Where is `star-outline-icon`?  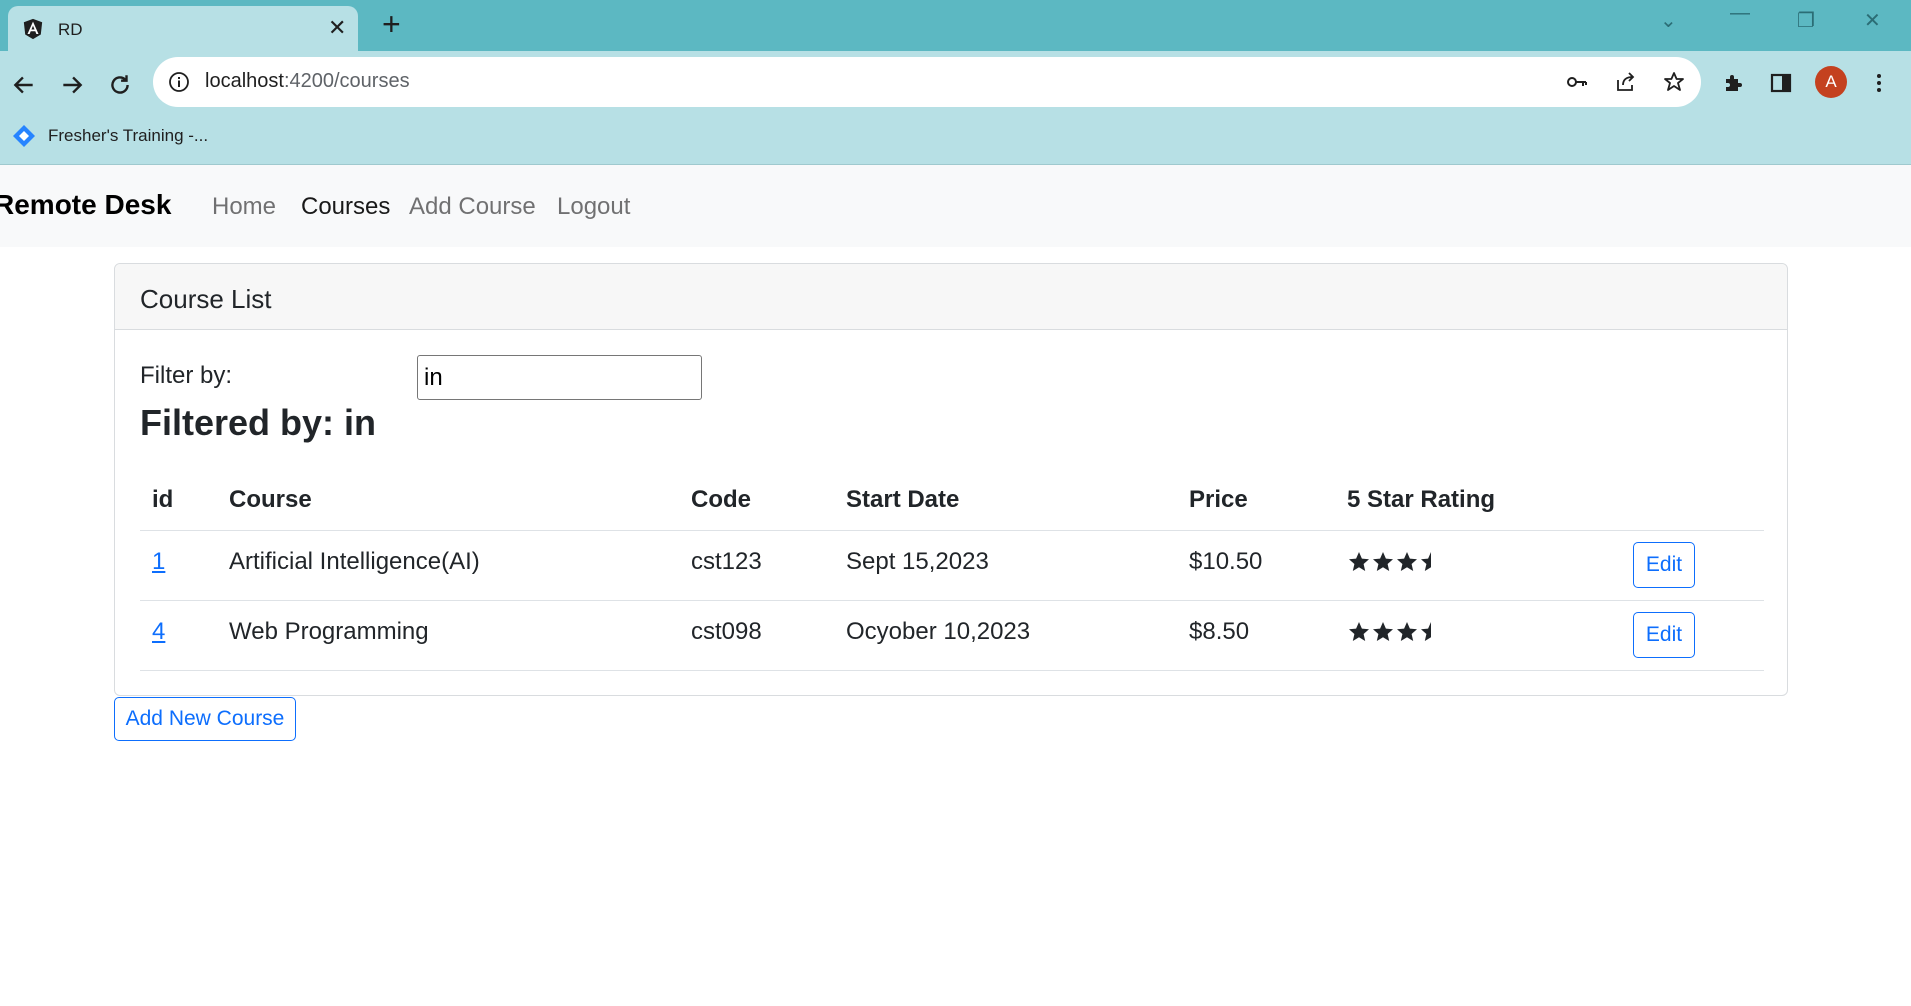 star-outline-icon is located at coordinates (1674, 82).